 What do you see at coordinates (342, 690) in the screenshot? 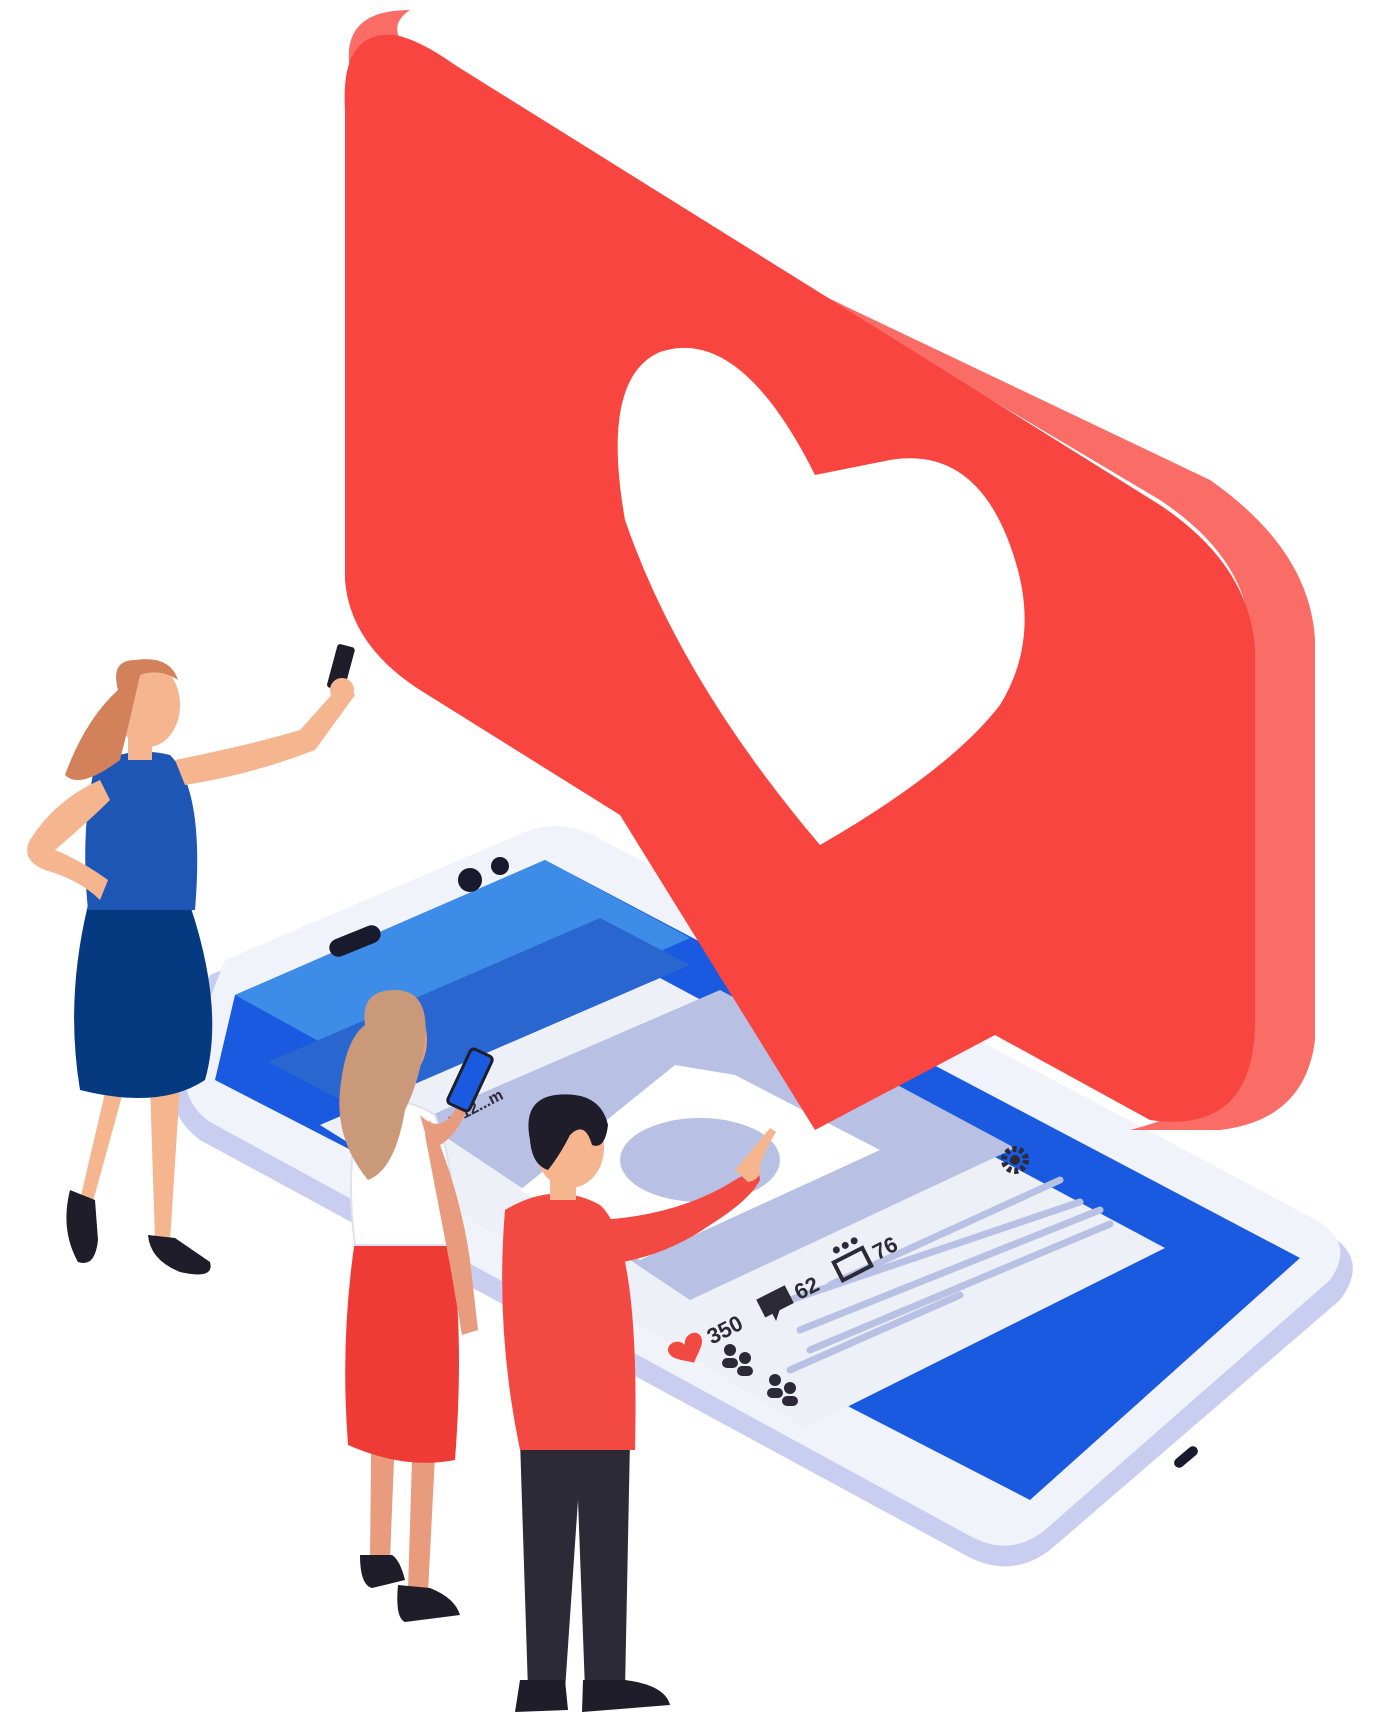
I see `hand` at bounding box center [342, 690].